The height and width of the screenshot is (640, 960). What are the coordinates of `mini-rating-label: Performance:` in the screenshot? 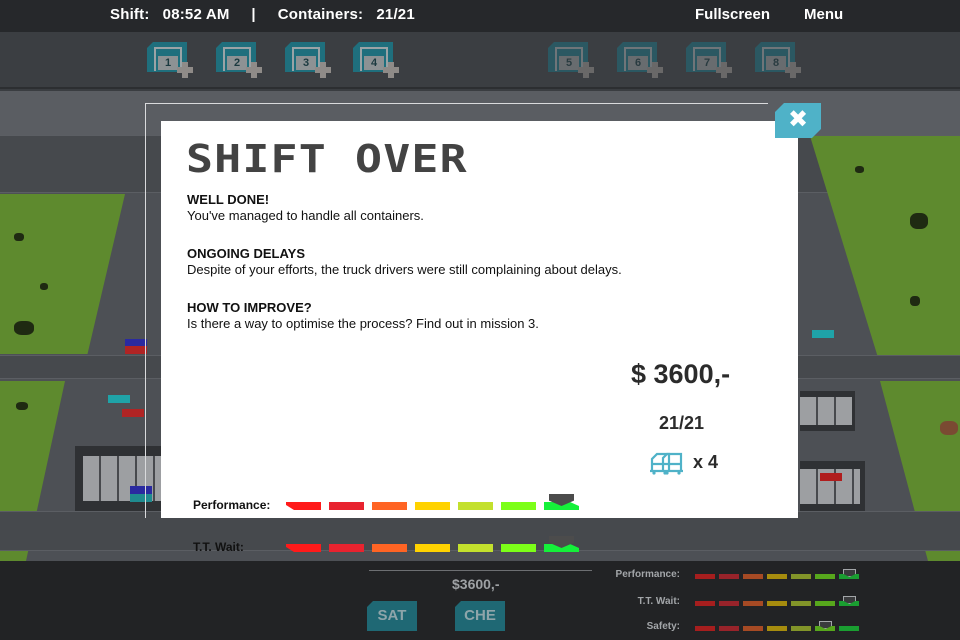 It's located at (647, 574).